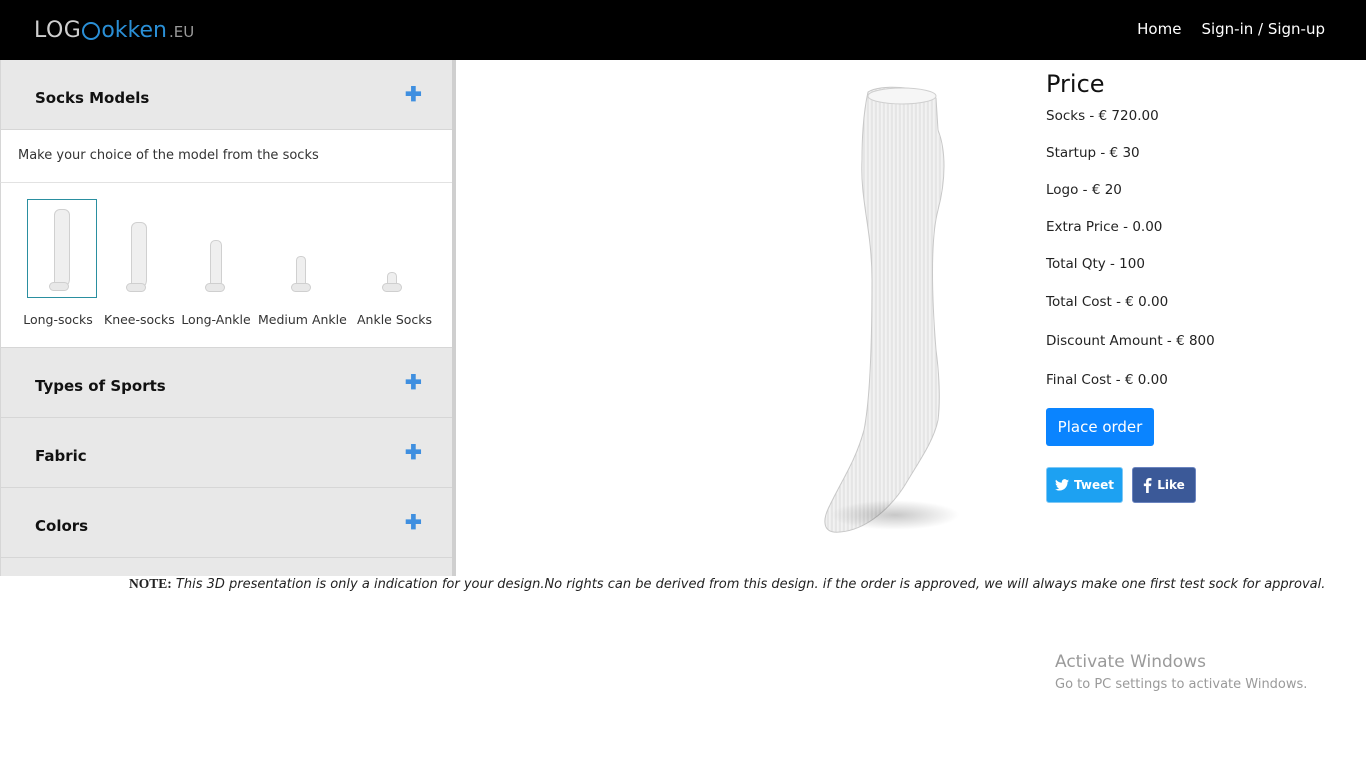 The image size is (1366, 768). I want to click on ankle-socks-image, so click(392, 282).